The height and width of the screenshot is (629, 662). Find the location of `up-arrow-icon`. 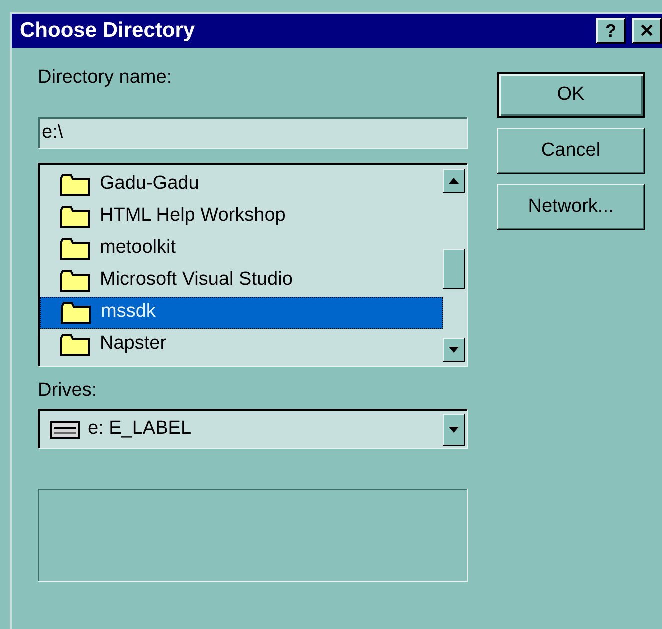

up-arrow-icon is located at coordinates (454, 181).